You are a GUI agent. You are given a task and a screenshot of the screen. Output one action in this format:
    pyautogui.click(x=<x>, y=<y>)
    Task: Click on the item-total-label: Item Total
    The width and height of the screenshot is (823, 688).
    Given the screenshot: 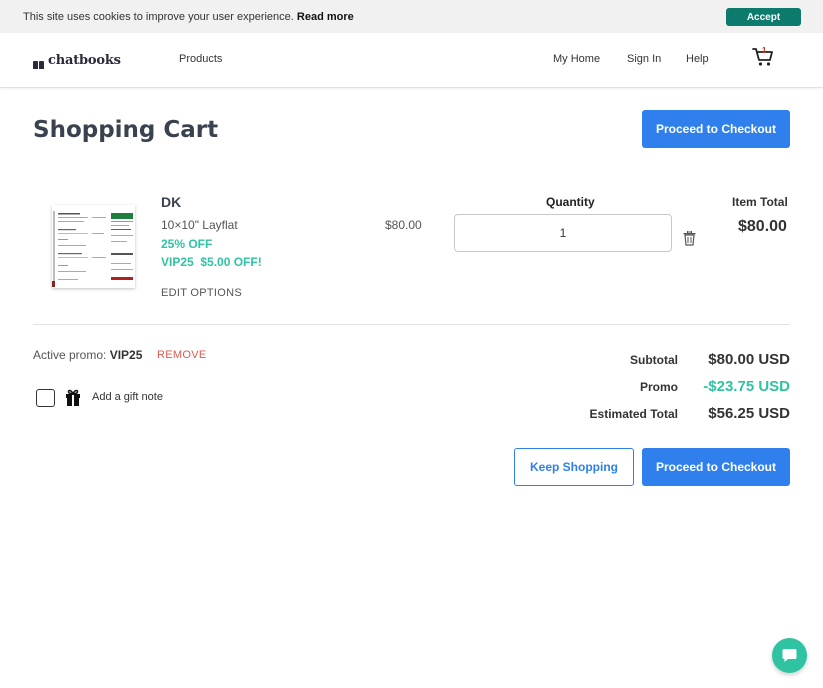 What is the action you would take?
    pyautogui.click(x=760, y=202)
    